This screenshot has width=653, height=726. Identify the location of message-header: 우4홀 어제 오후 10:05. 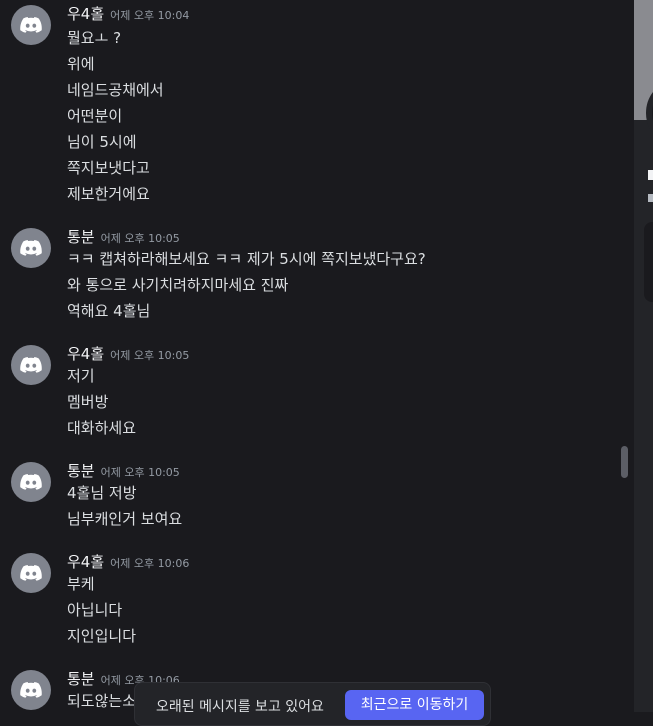
(128, 353).